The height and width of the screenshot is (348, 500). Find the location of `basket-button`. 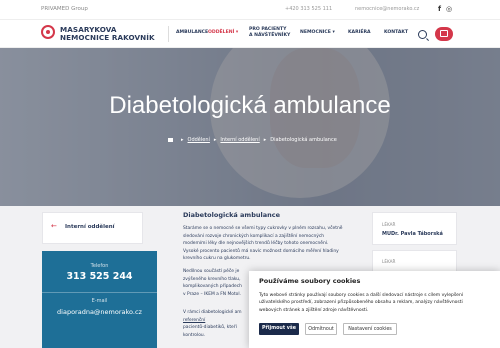

basket-button is located at coordinates (444, 34).